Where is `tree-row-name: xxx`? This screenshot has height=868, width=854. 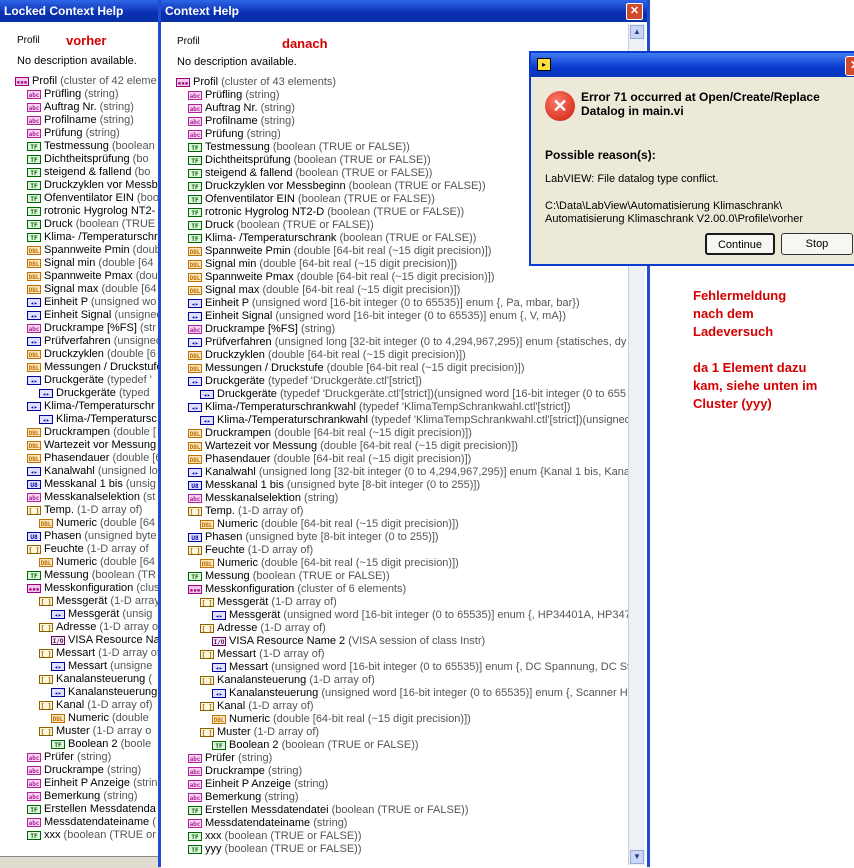
tree-row-name: xxx is located at coordinates (213, 836).